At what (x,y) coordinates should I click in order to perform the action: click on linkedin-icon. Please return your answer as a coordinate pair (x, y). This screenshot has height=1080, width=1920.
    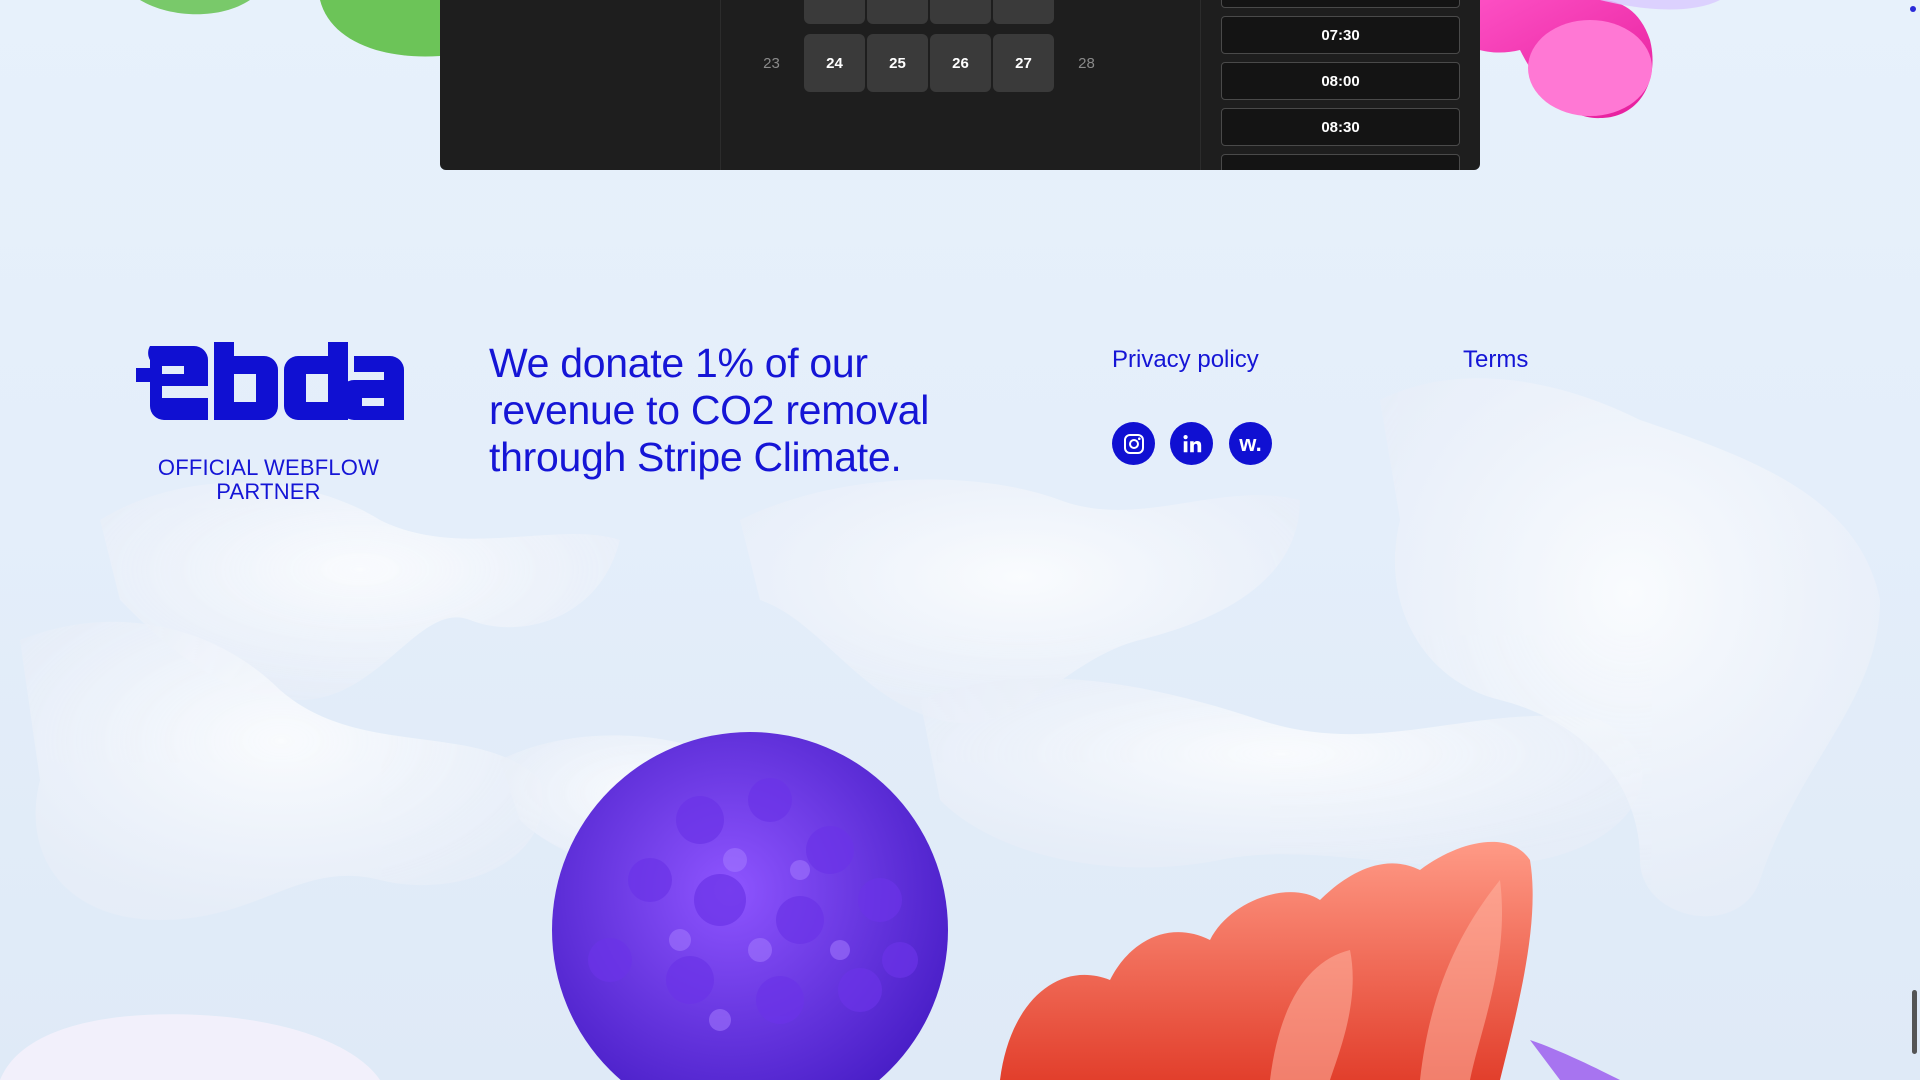
    Looking at the image, I should click on (1191, 443).